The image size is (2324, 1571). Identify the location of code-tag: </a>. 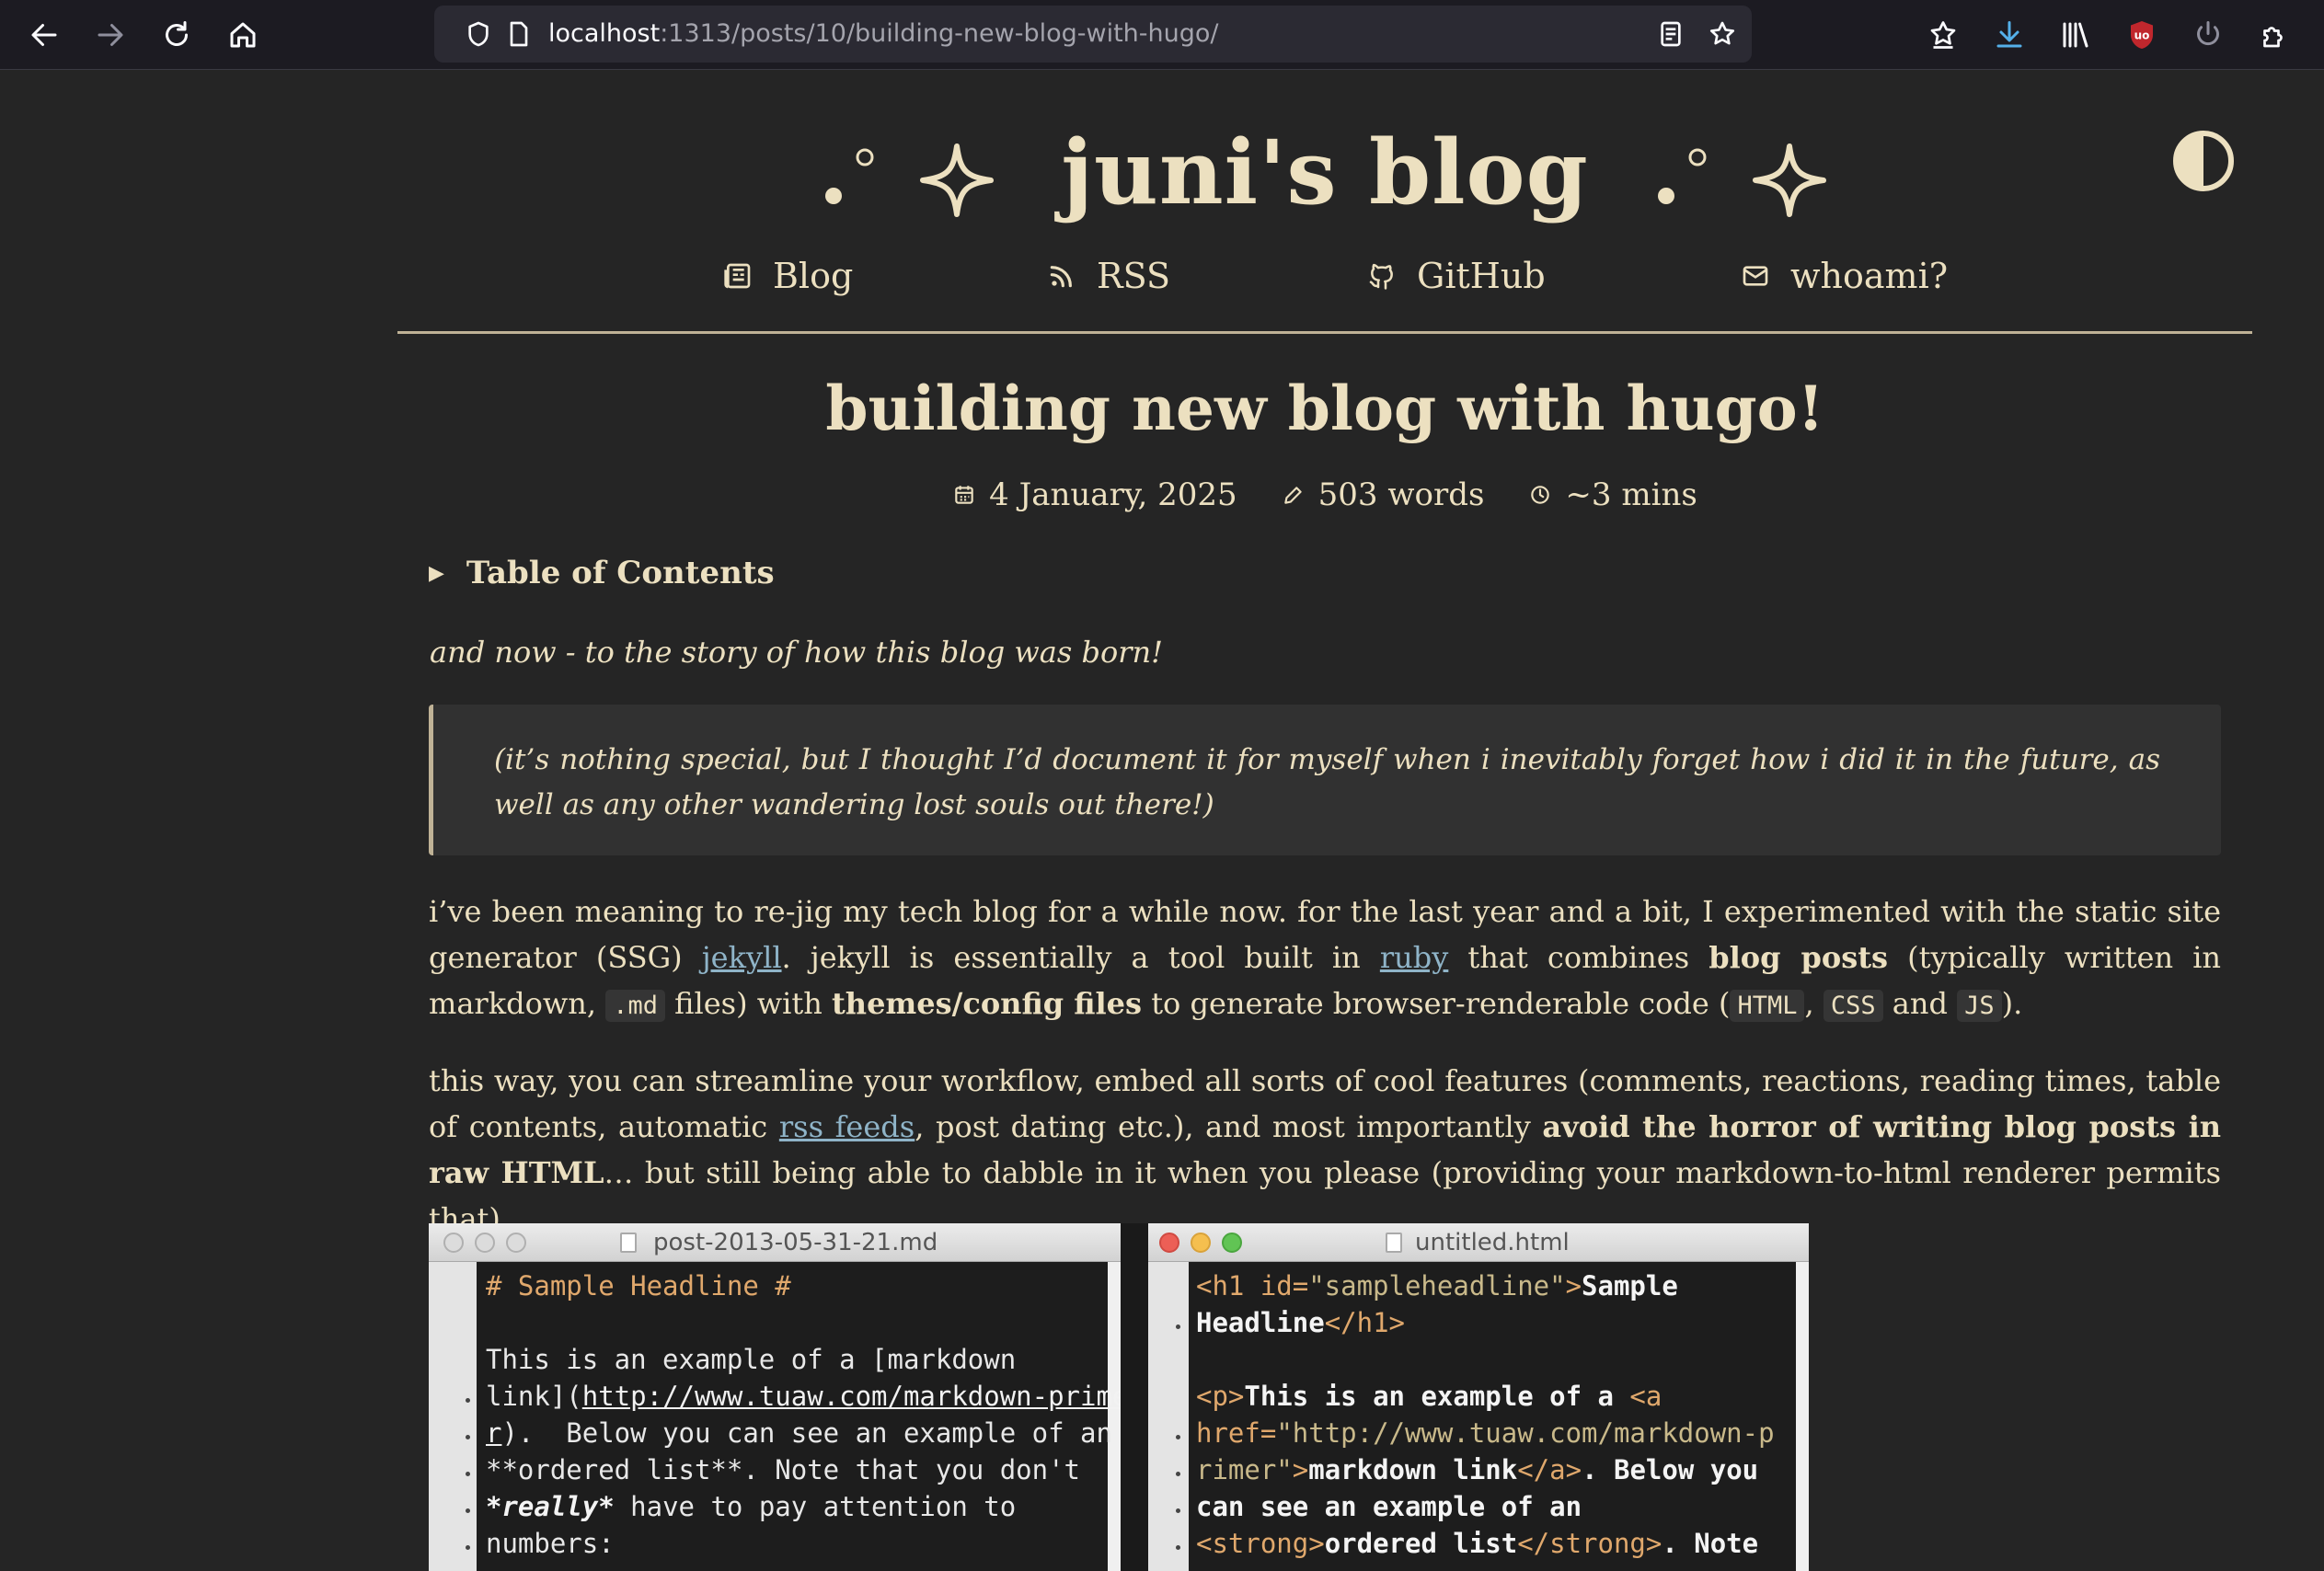
(1550, 1469).